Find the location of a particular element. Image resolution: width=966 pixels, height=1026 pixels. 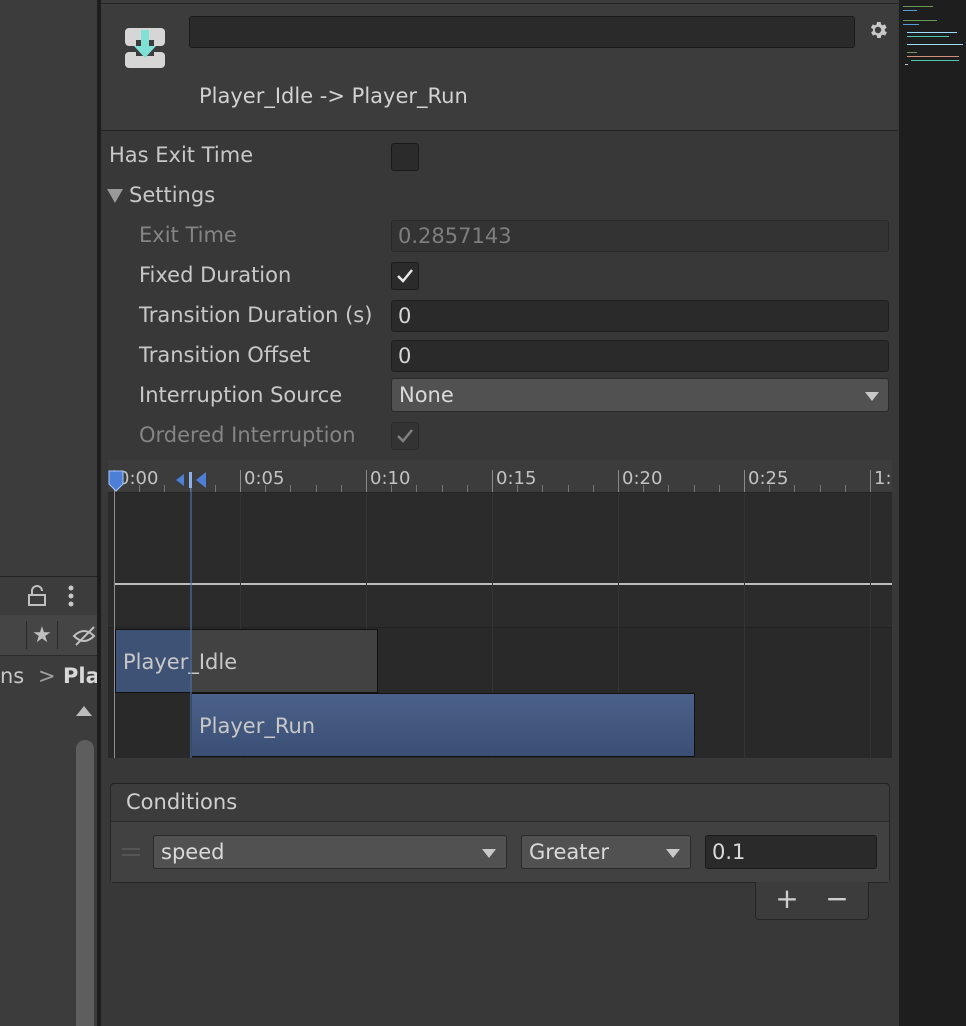

condition-parameter-value: speed is located at coordinates (193, 852).